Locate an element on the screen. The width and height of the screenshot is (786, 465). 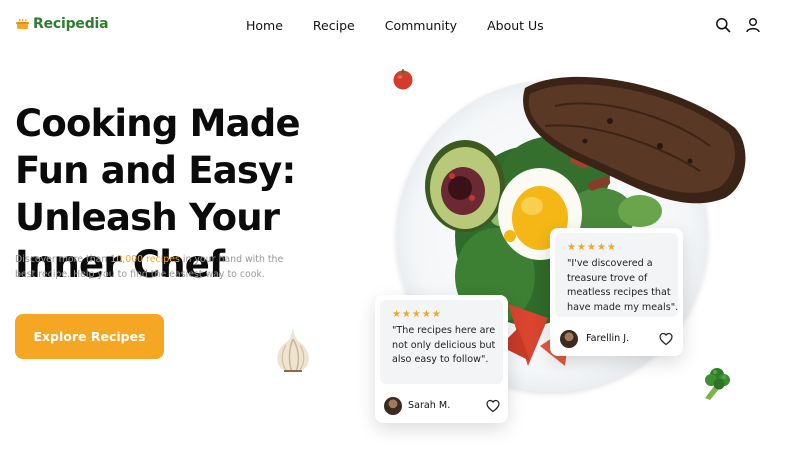
recipe-count-highlight: 10,000 recipes is located at coordinates (145, 259).